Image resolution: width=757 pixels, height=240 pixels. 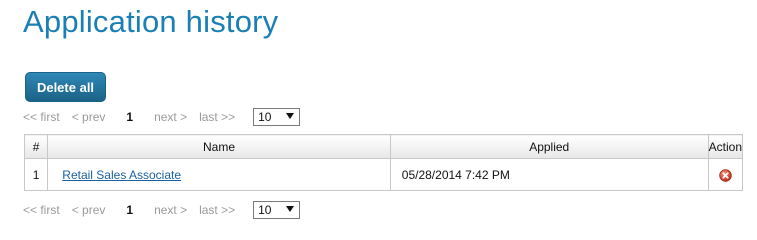 What do you see at coordinates (725, 146) in the screenshot?
I see `column-header-action: Action` at bounding box center [725, 146].